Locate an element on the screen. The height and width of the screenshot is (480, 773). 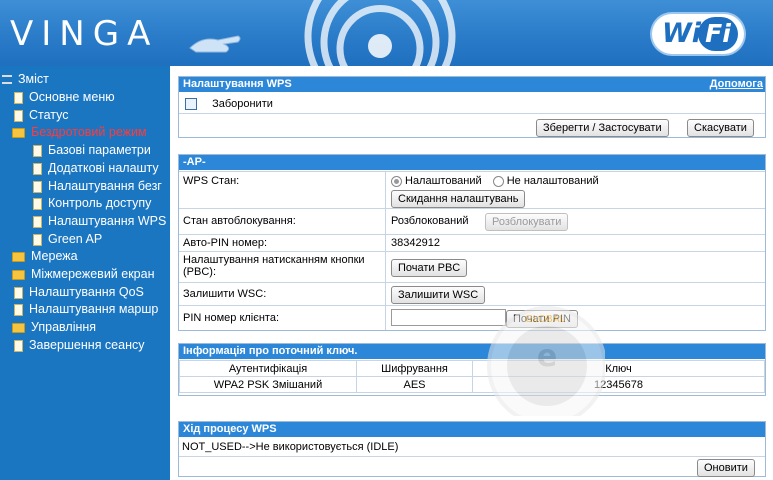
cancel-button: Скасувати is located at coordinates (720, 128).